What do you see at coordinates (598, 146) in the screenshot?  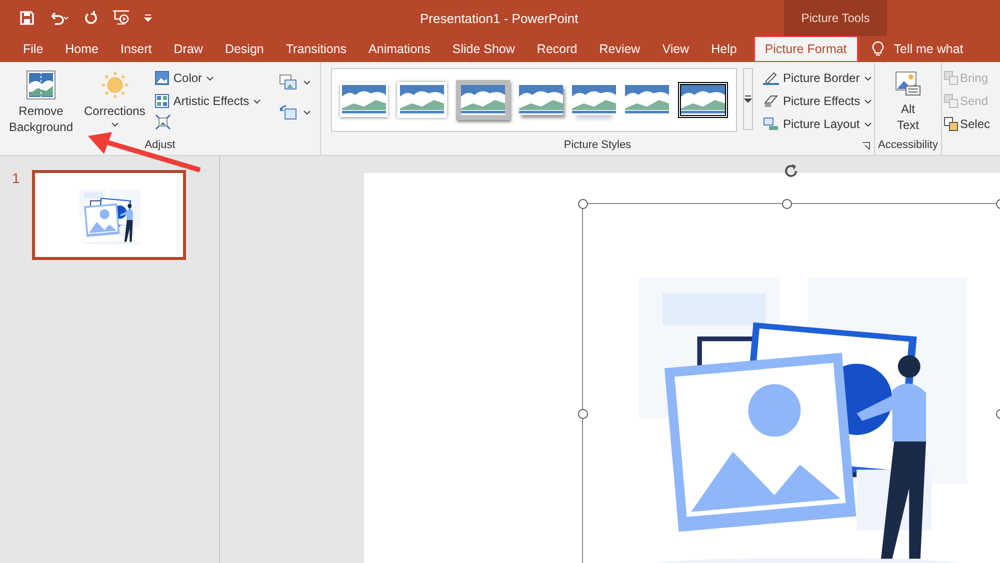 I see `group-label: Picture Styles` at bounding box center [598, 146].